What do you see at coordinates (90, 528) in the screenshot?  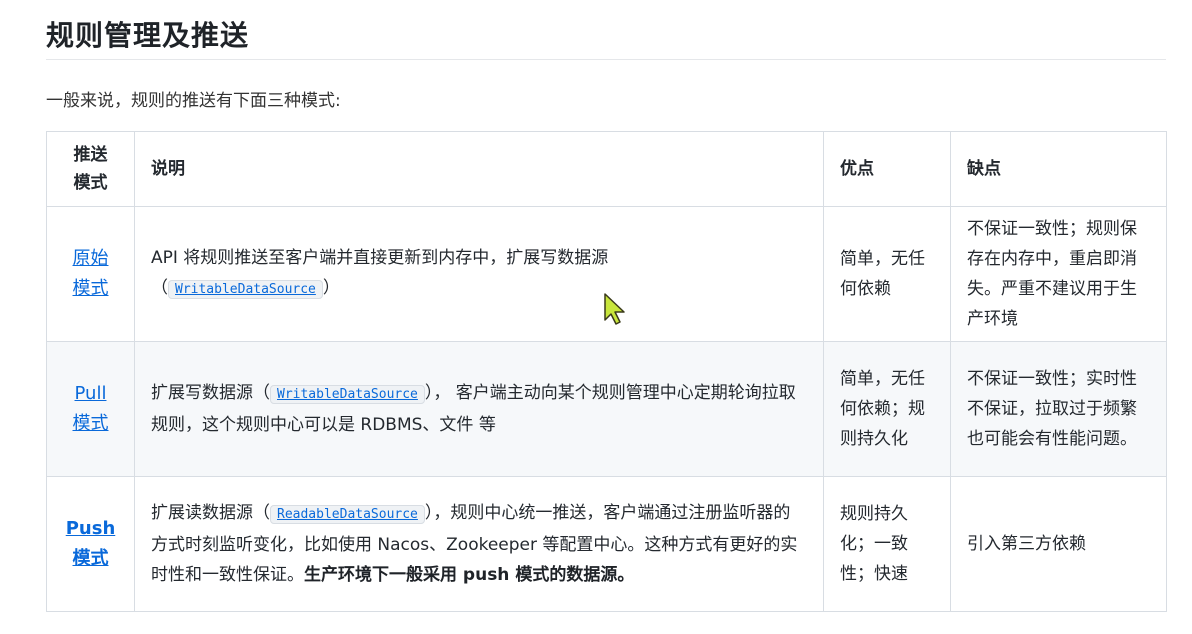 I see `mode-link-line1: Push` at bounding box center [90, 528].